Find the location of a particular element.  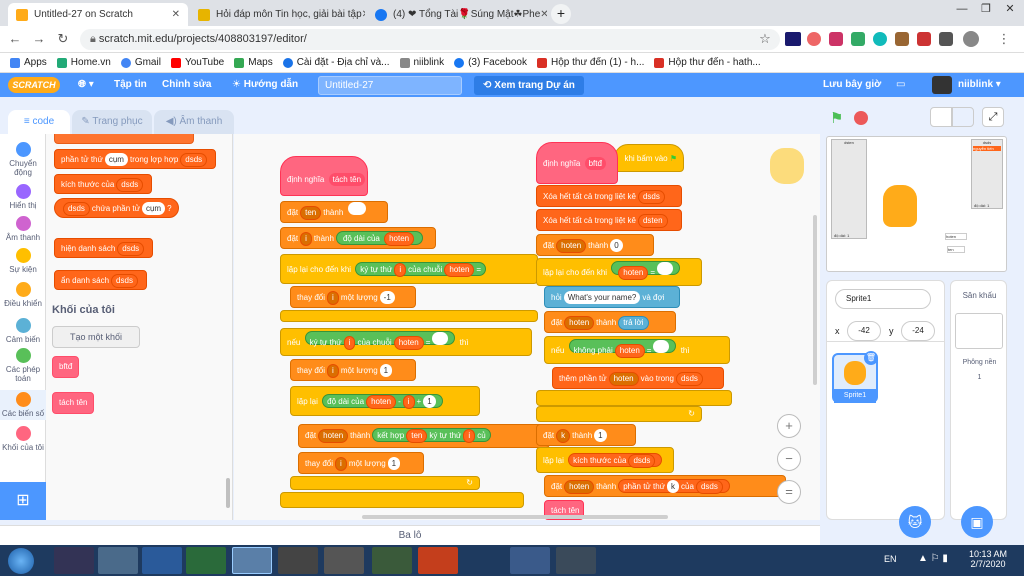

username: niiblink ▾ is located at coordinates (979, 84).